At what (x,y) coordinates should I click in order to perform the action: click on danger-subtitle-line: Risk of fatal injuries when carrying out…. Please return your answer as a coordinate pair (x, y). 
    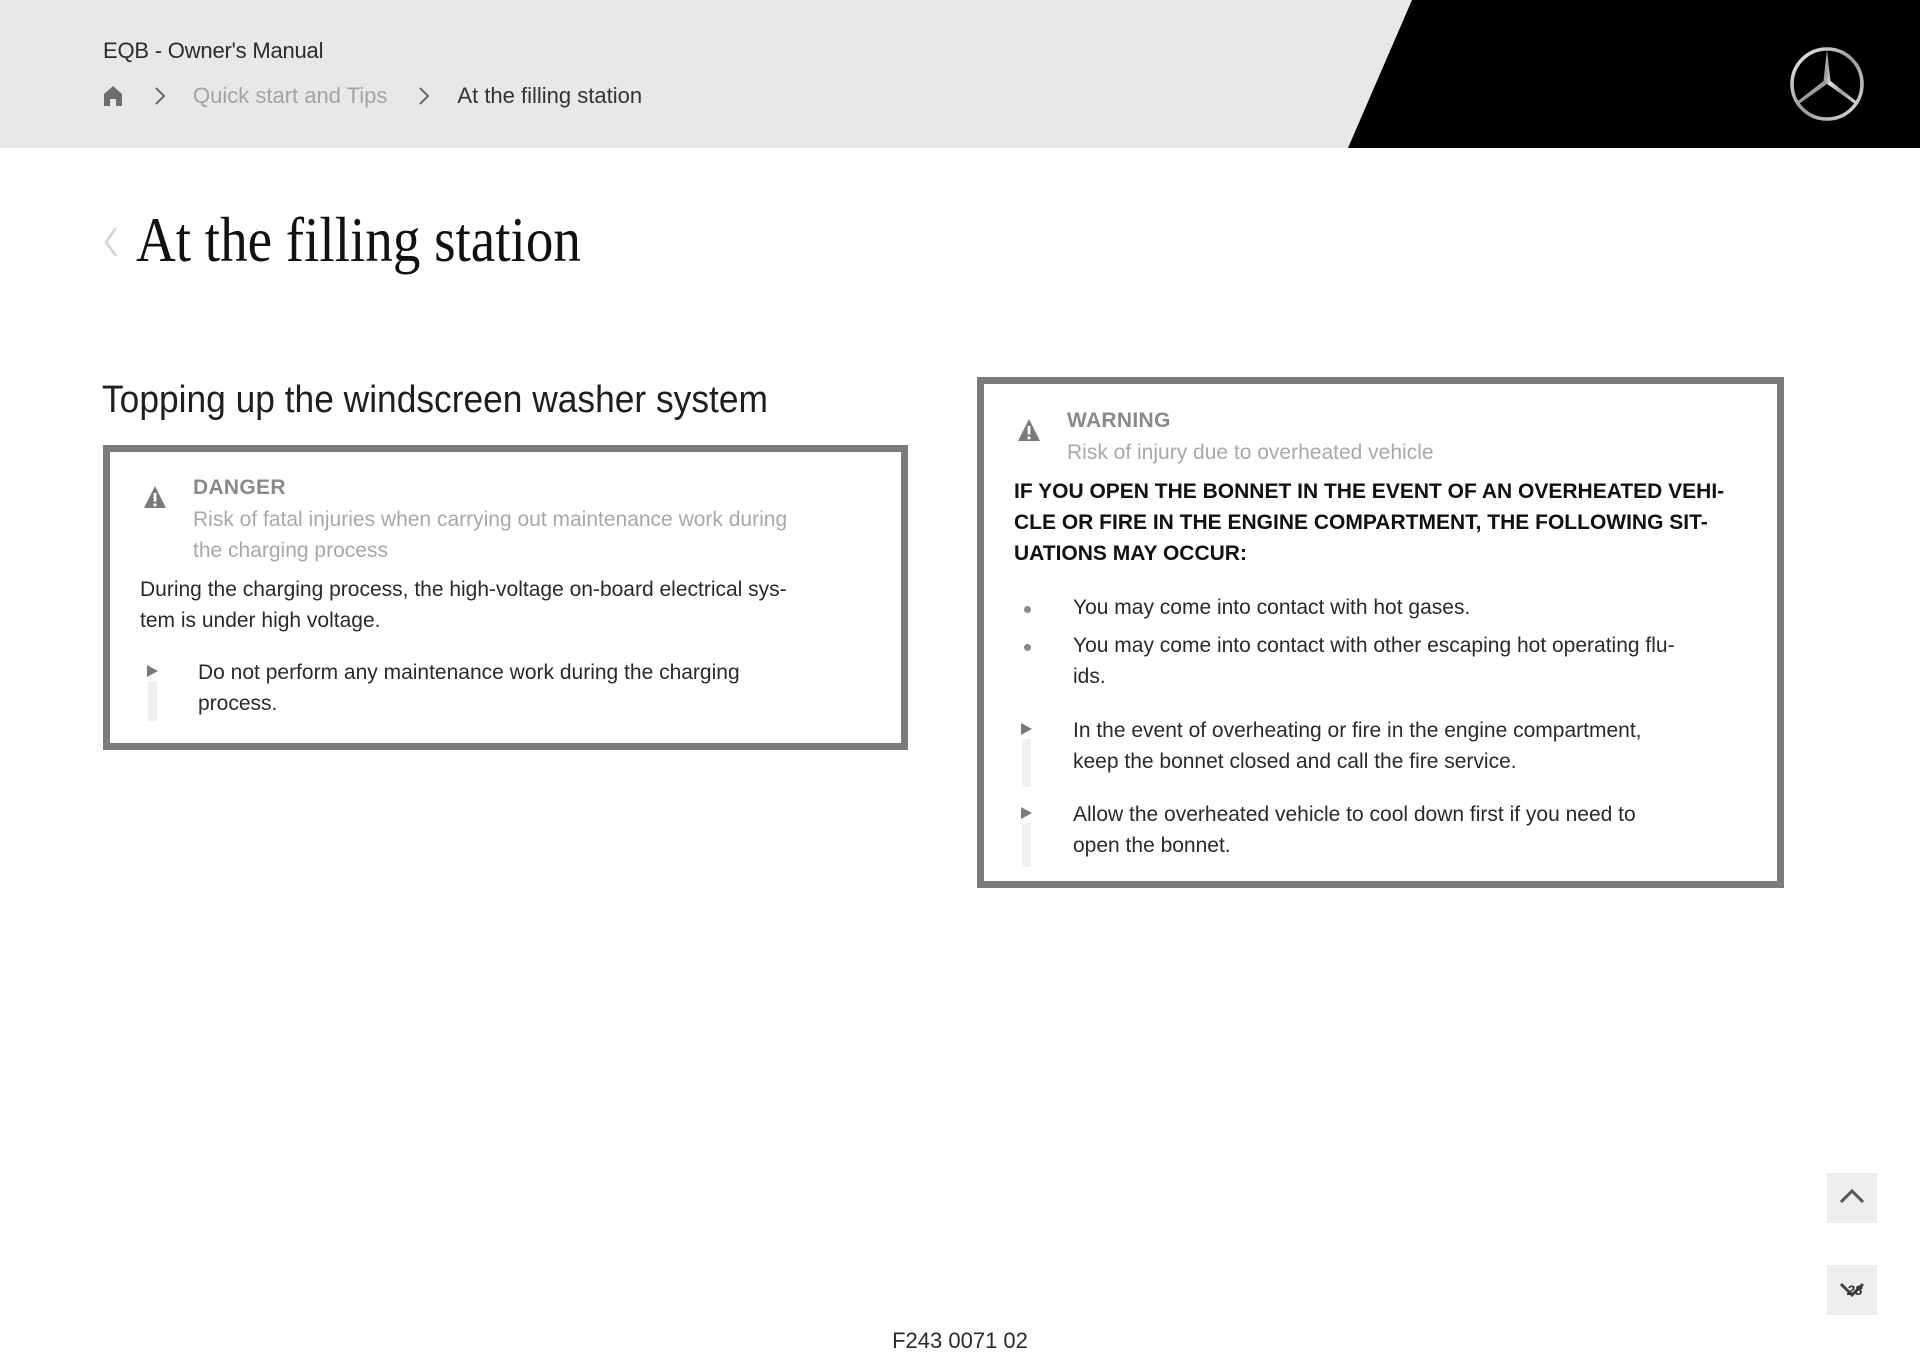
    Looking at the image, I should click on (490, 519).